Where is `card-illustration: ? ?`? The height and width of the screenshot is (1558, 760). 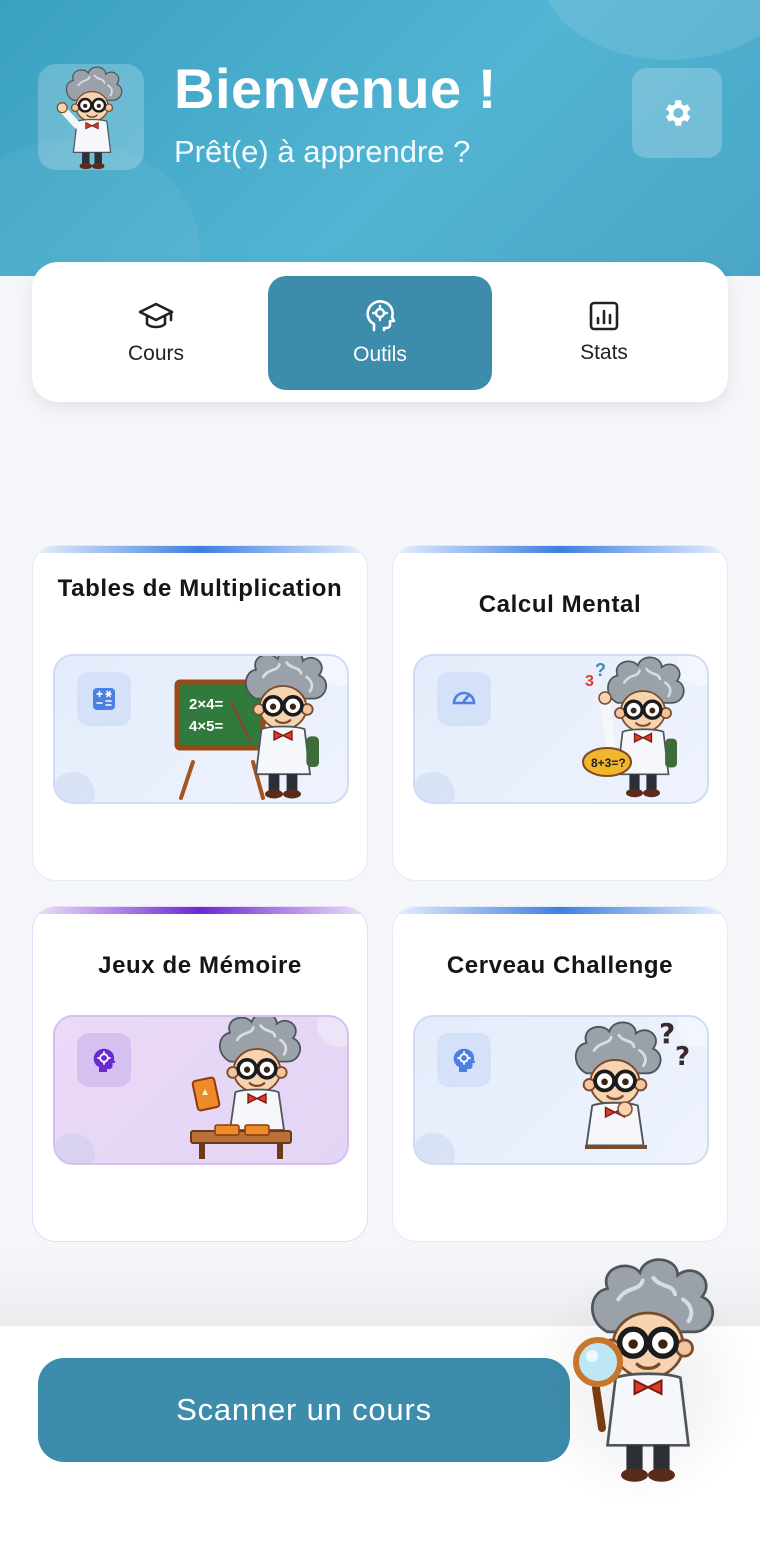 card-illustration: ? ? is located at coordinates (561, 1090).